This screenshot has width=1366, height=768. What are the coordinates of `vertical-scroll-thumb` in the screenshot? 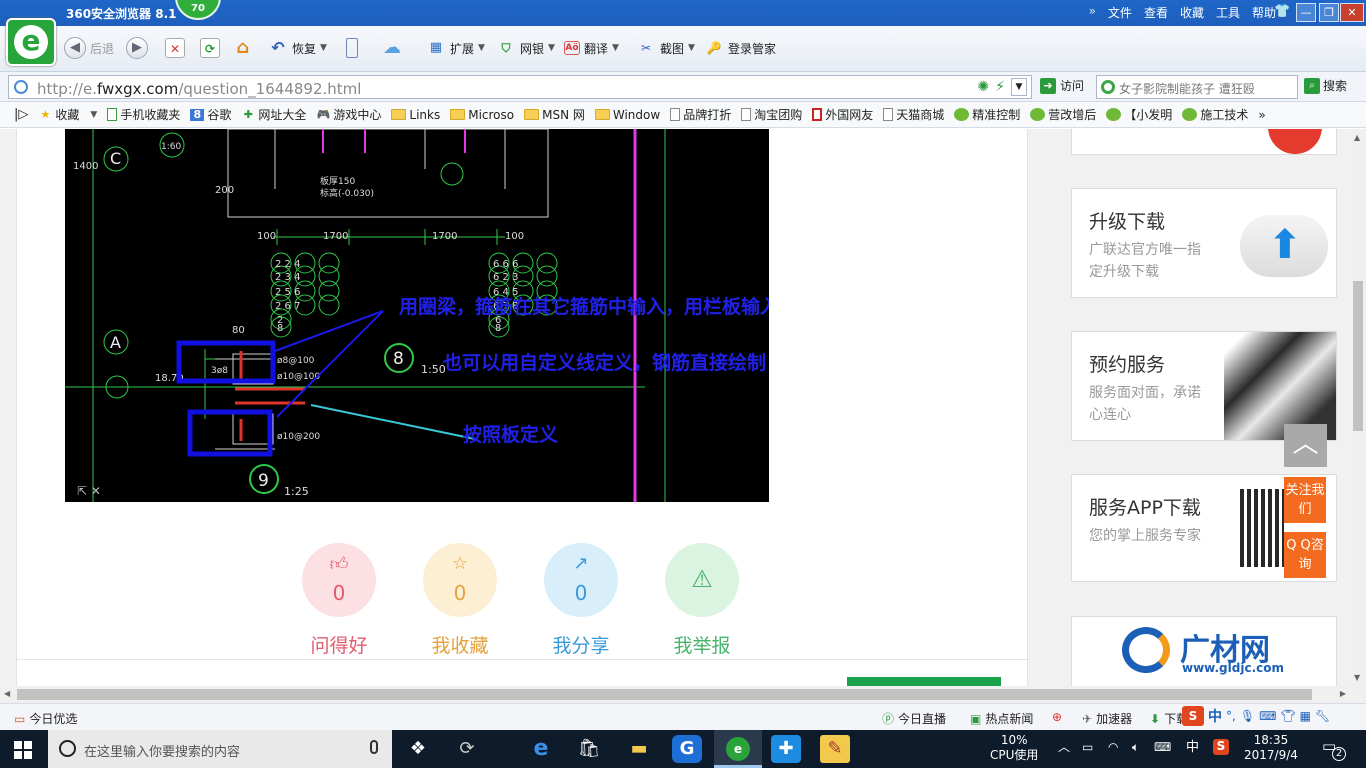 It's located at (1358, 356).